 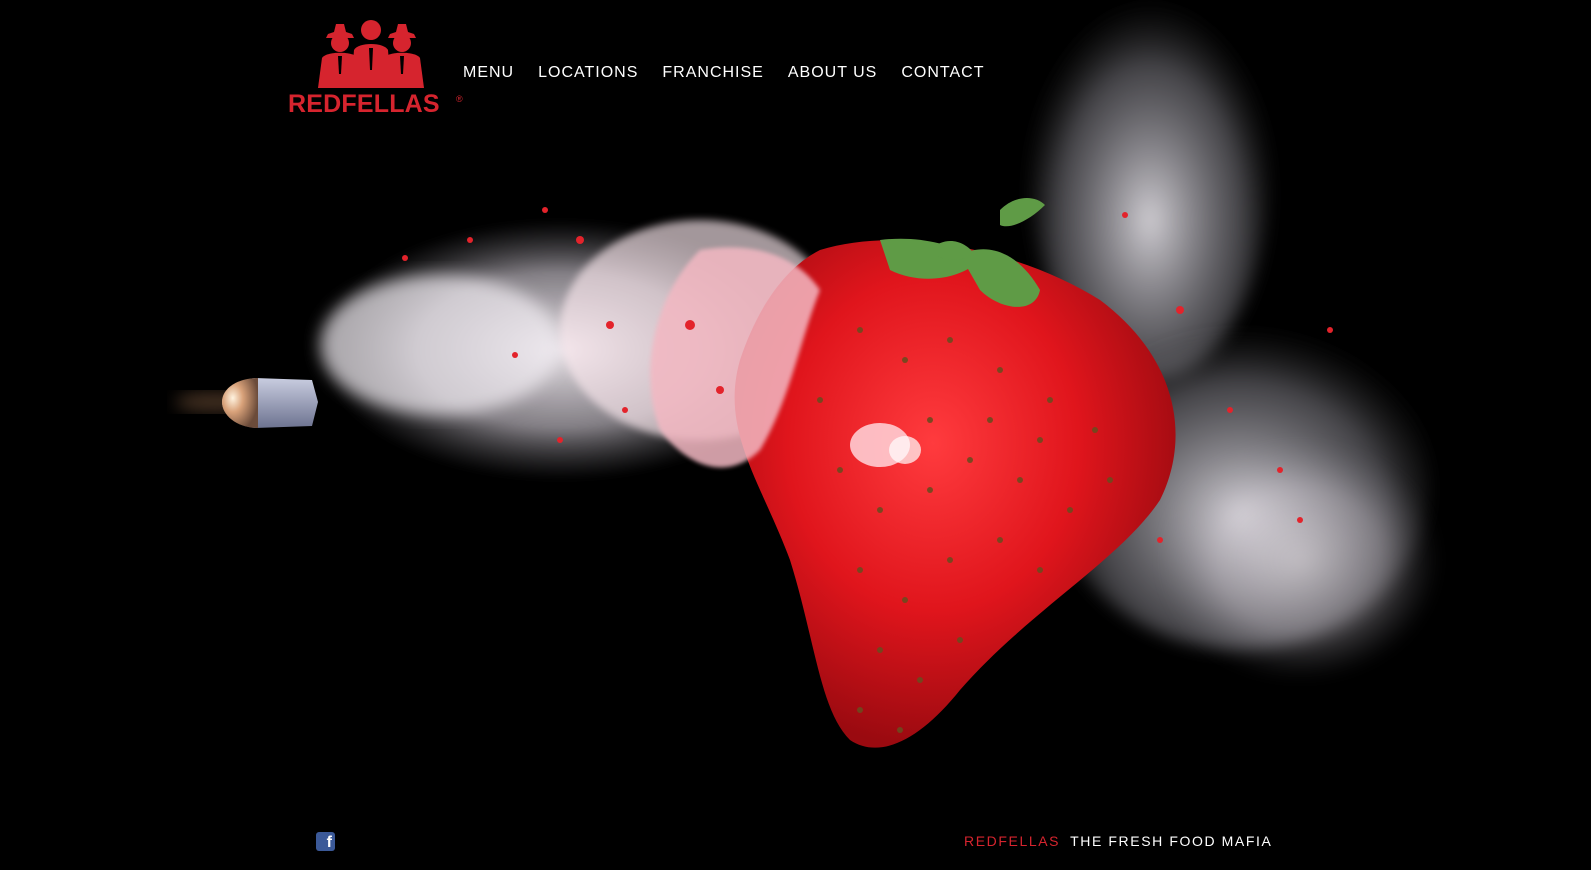 What do you see at coordinates (942, 73) in the screenshot?
I see `nav-item-contact: CONTACT` at bounding box center [942, 73].